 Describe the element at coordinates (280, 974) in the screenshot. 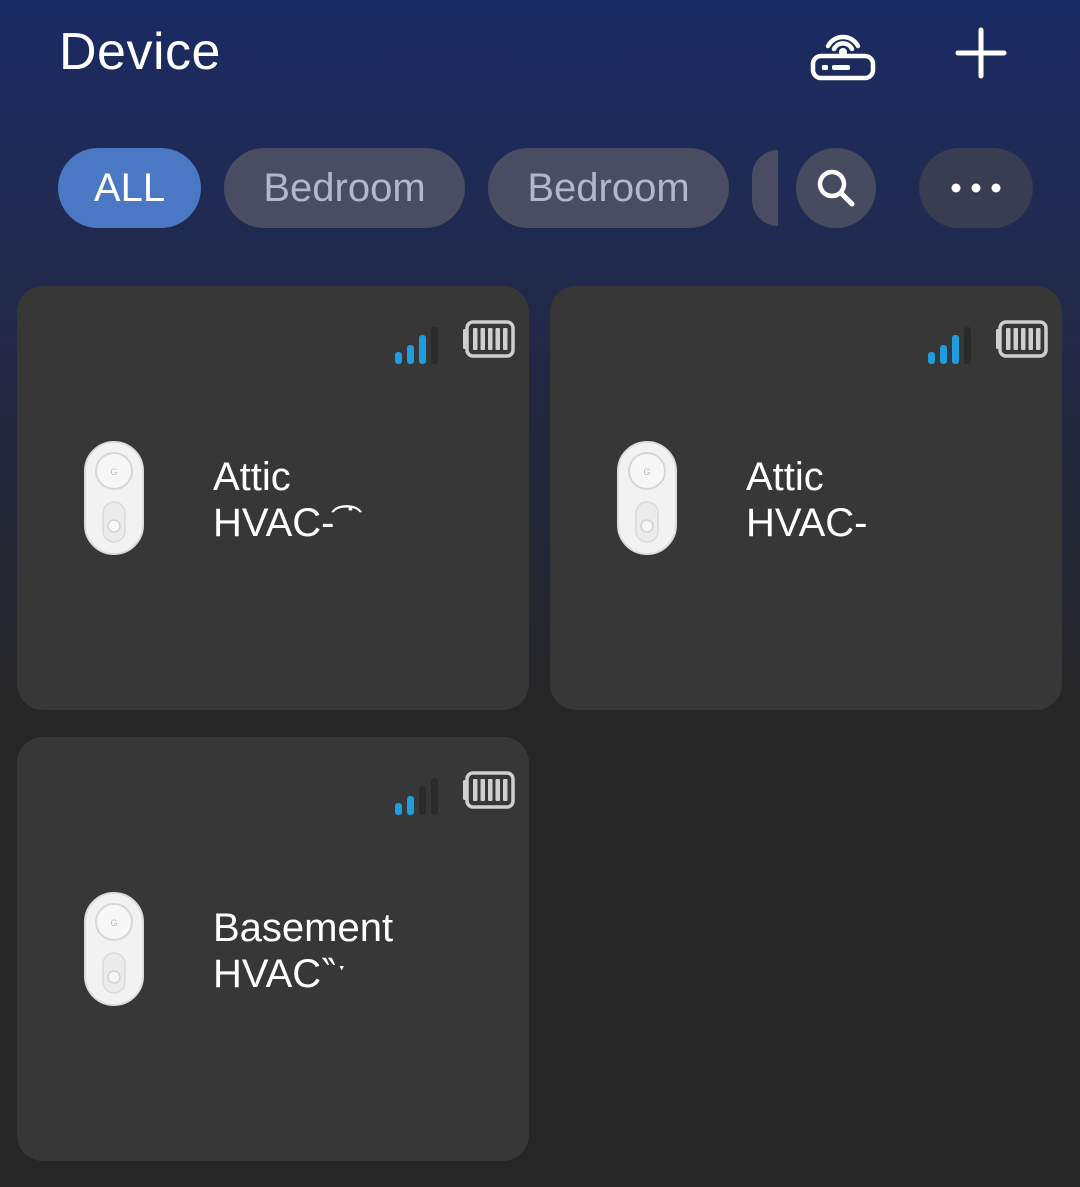

I see `device-name-line2: HVAC‶ˑ` at that location.